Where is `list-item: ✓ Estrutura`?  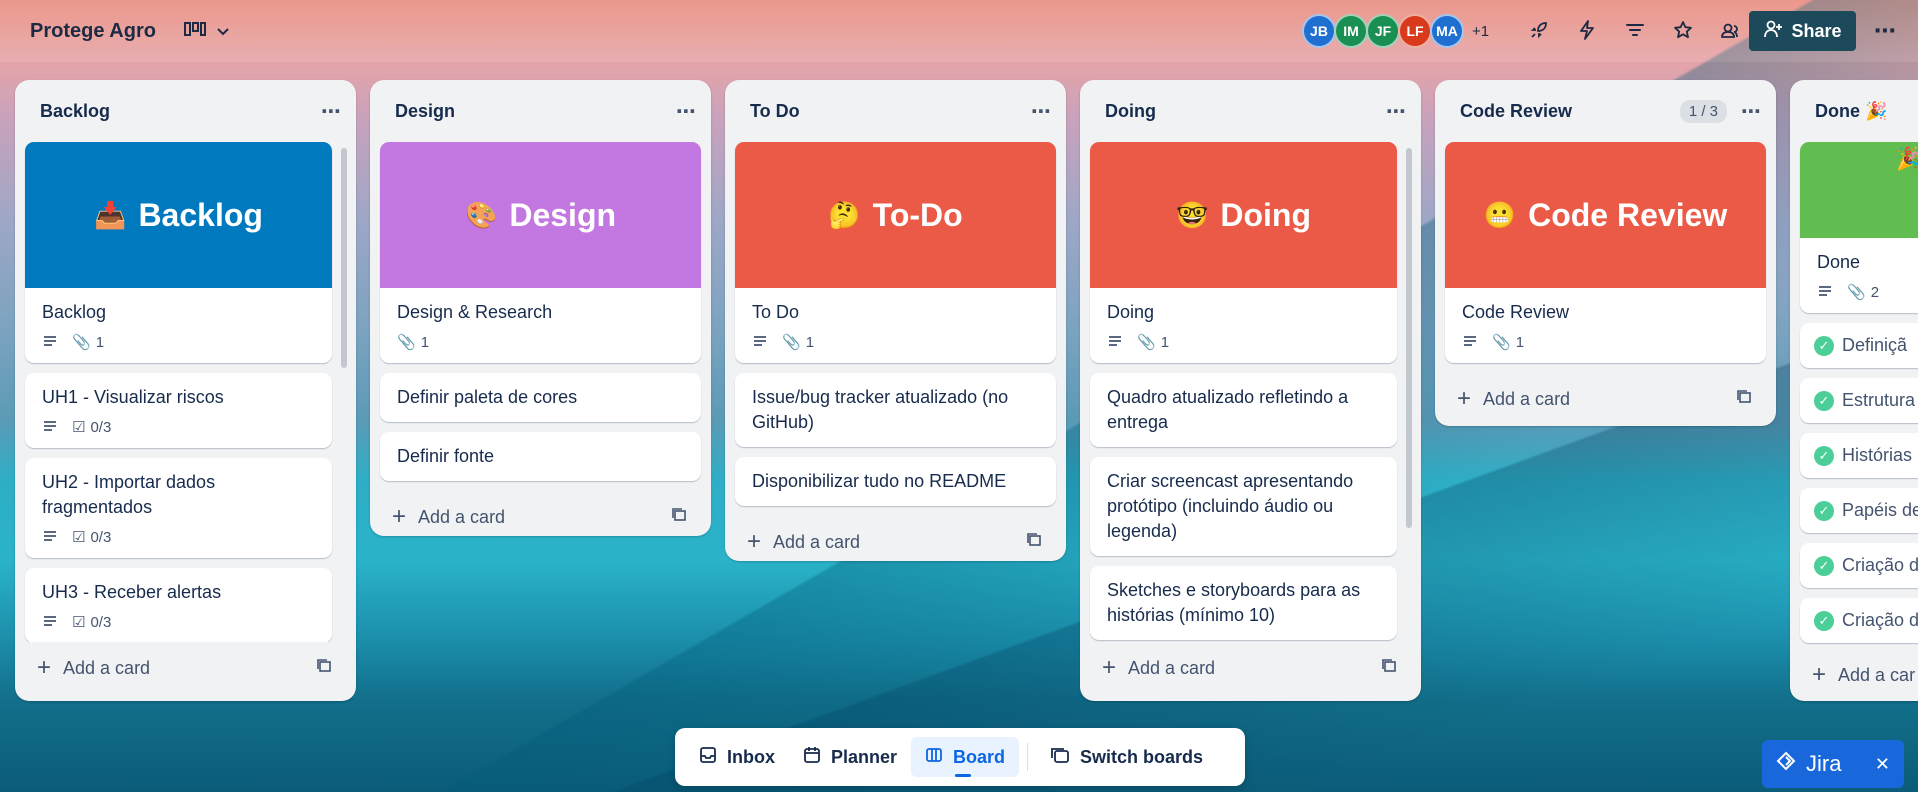
list-item: ✓ Estrutura is located at coordinates (1859, 400).